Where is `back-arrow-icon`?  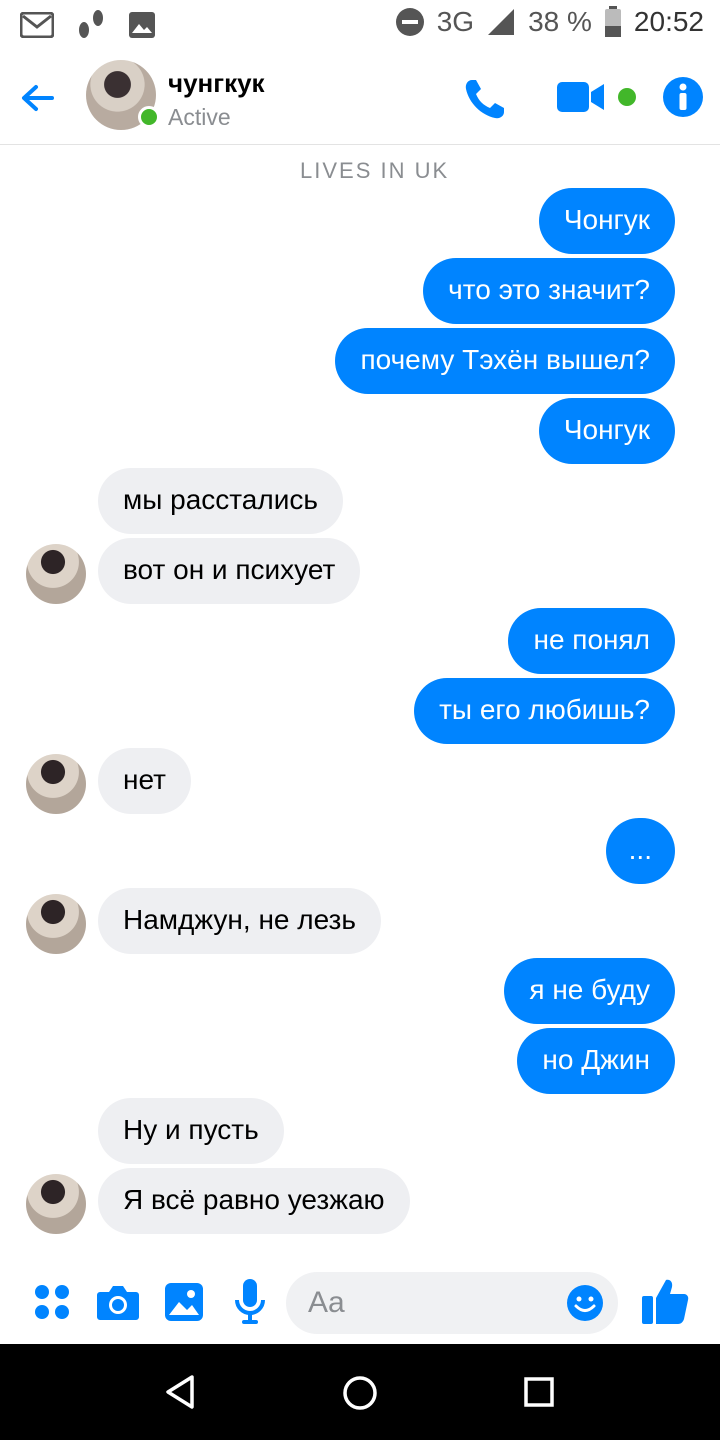 back-arrow-icon is located at coordinates (38, 98).